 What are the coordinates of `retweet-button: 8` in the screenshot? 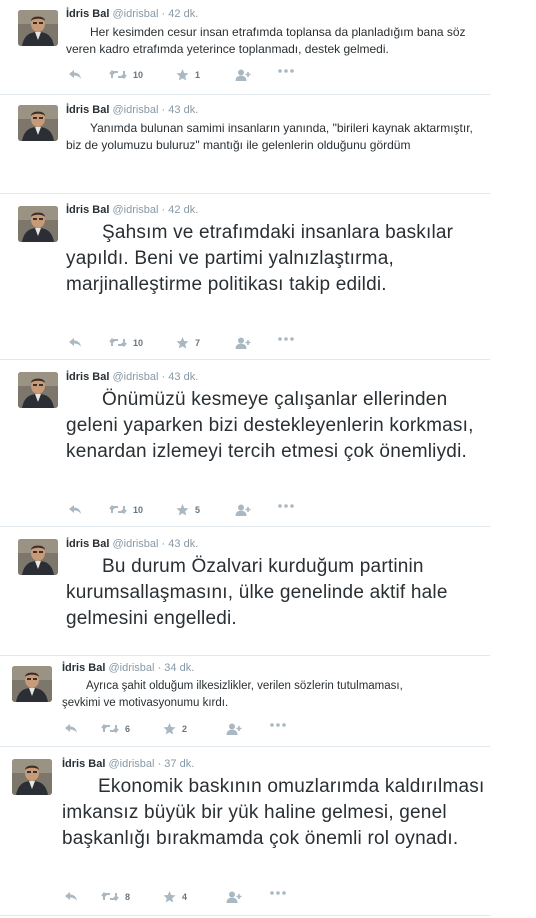 It's located at (115, 896).